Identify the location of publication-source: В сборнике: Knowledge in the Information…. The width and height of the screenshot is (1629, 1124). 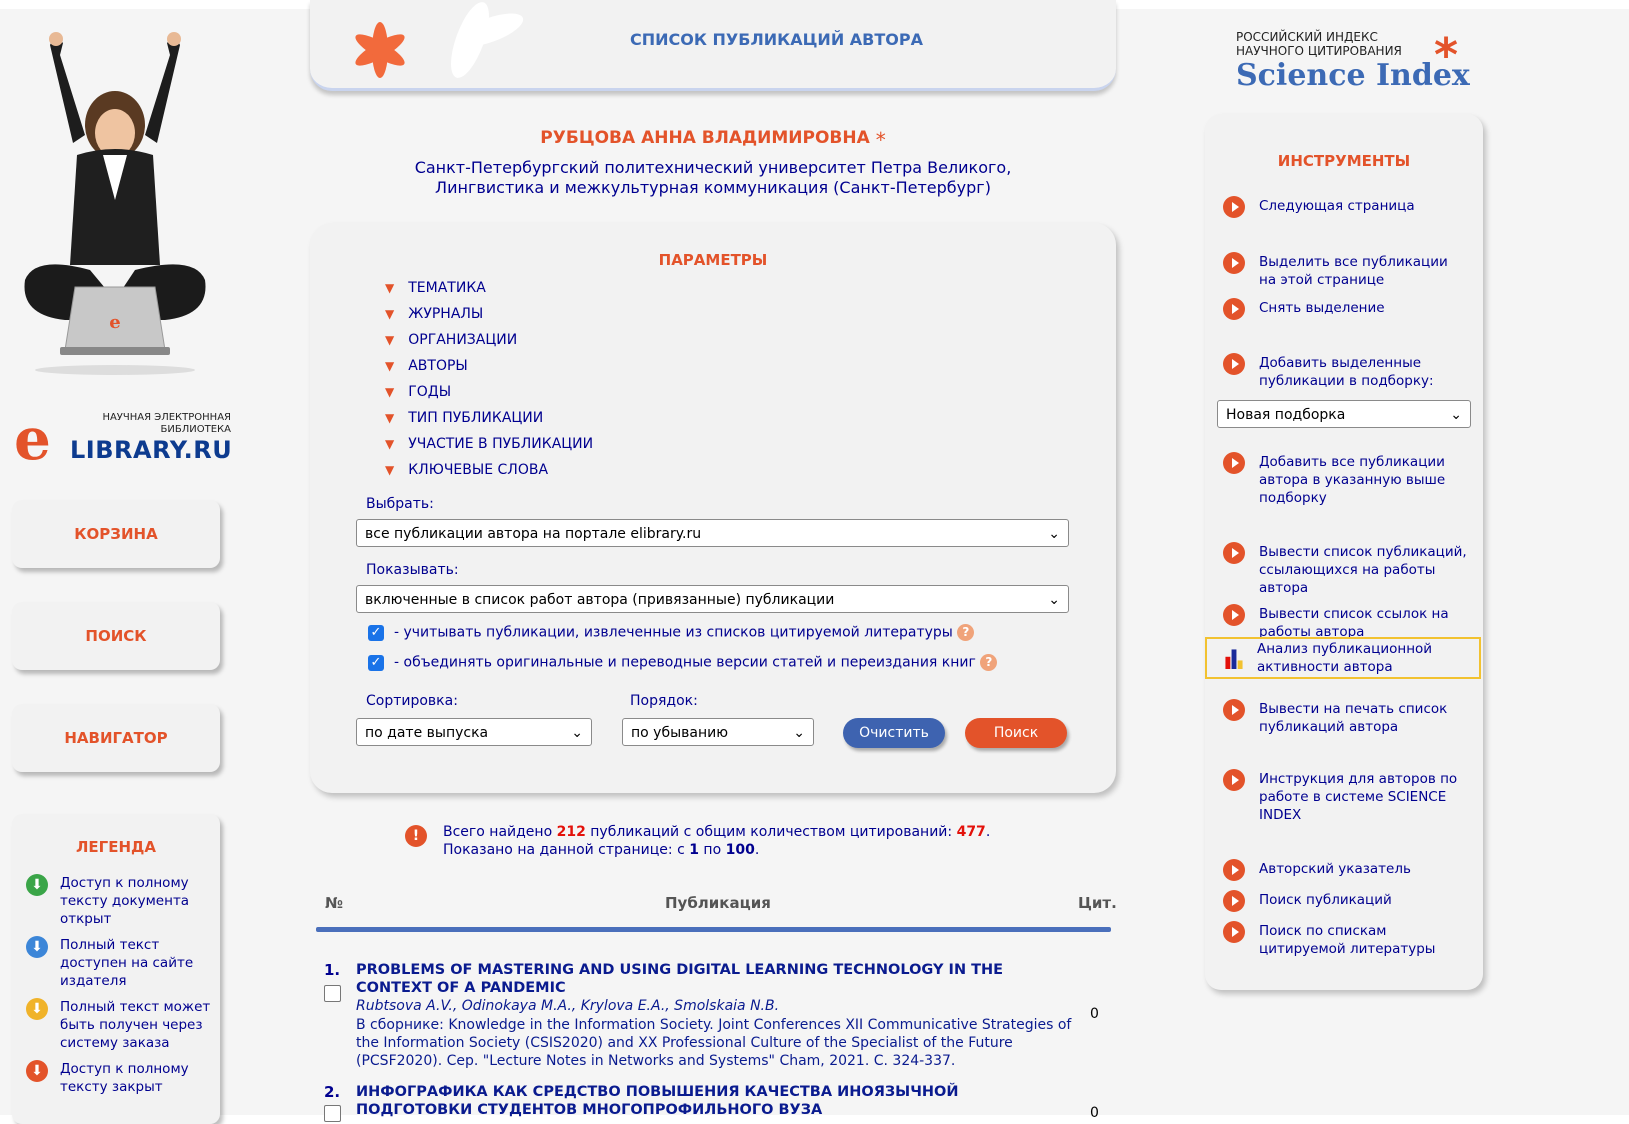
(714, 1043).